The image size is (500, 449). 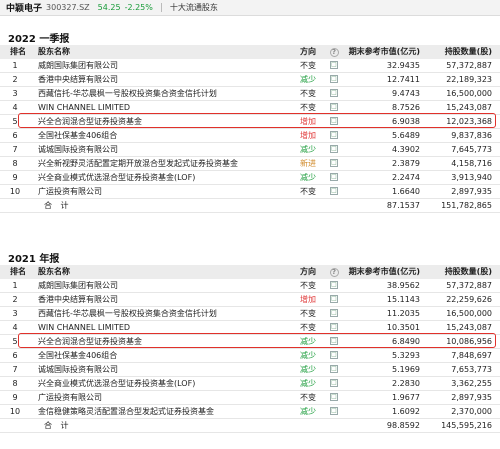 What do you see at coordinates (194, 7) in the screenshot?
I see `tab-top-ten-float-holders: 十大流通股东` at bounding box center [194, 7].